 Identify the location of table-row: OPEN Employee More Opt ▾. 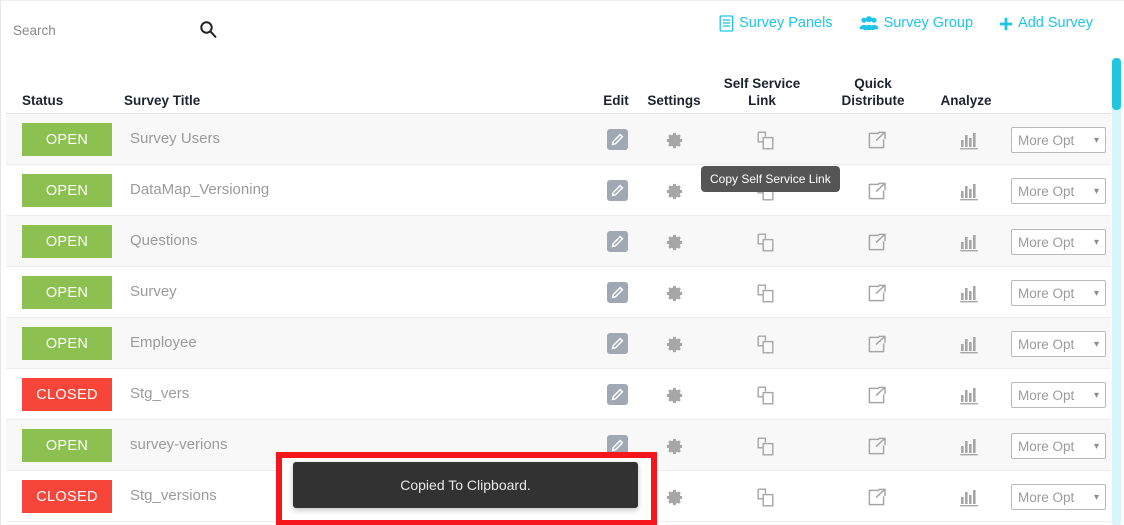
(558, 343).